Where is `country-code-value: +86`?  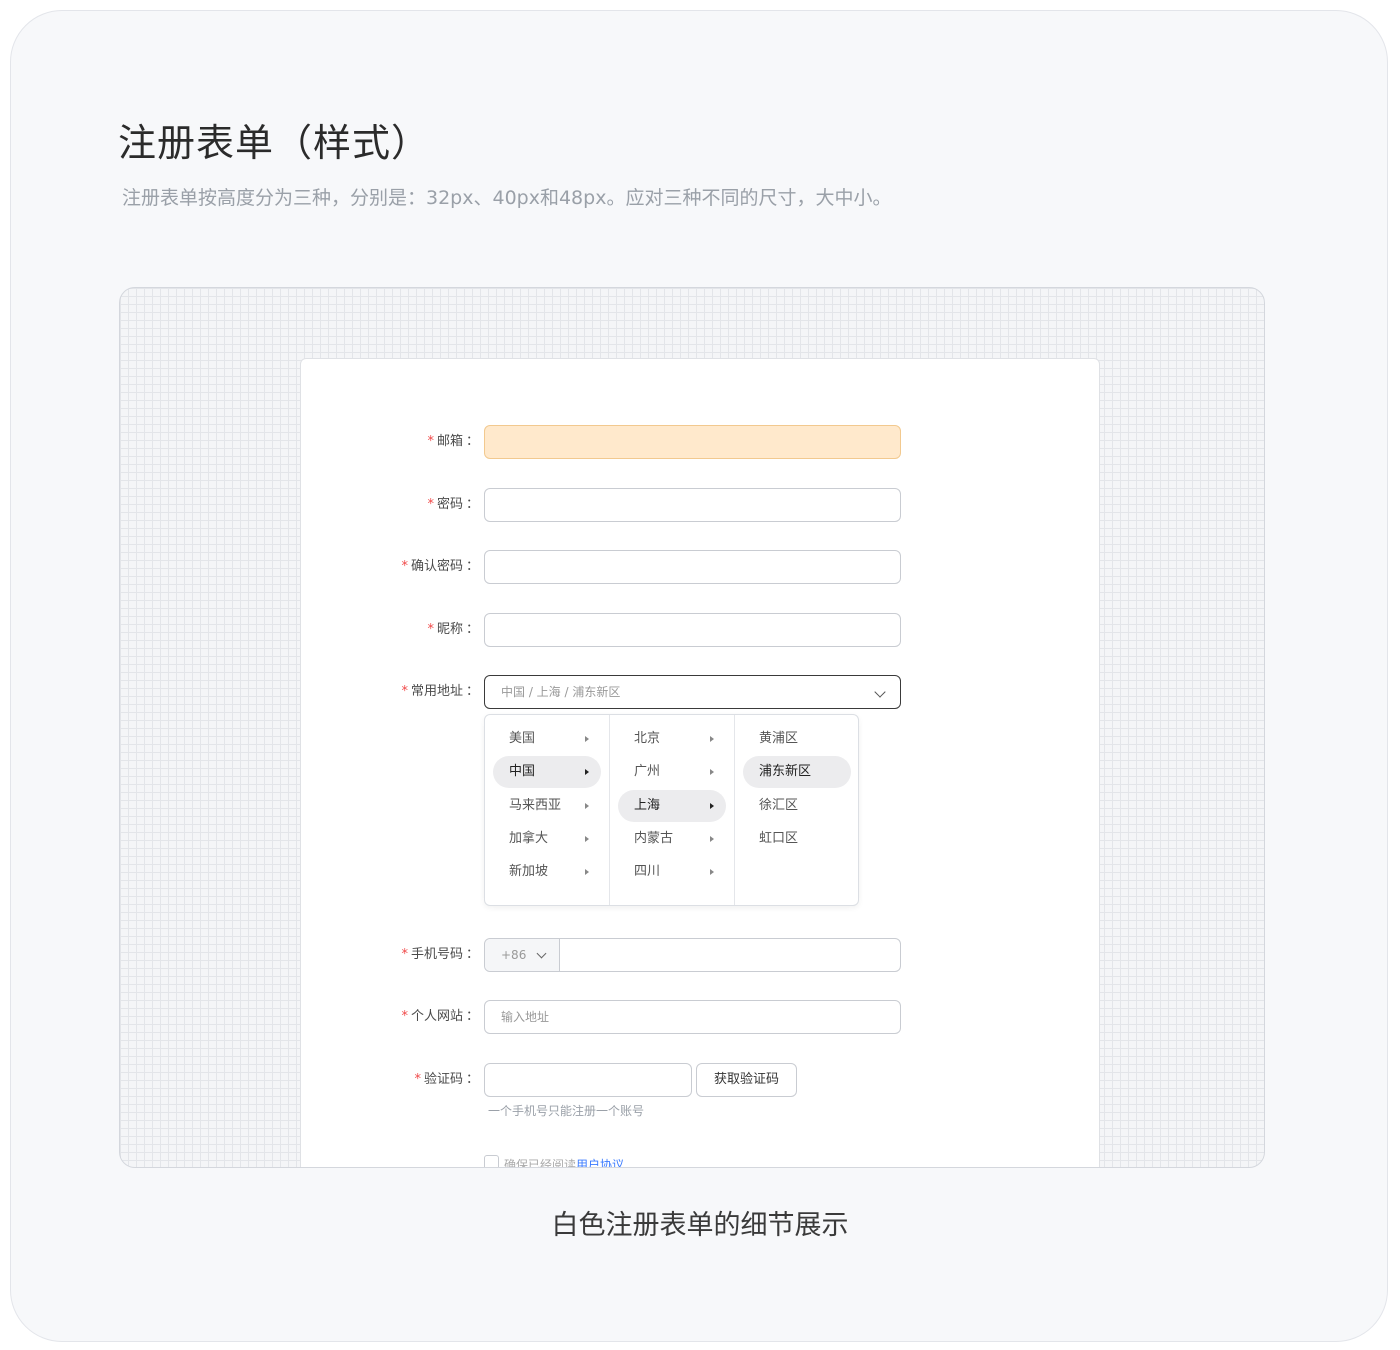
country-code-value: +86 is located at coordinates (514, 955).